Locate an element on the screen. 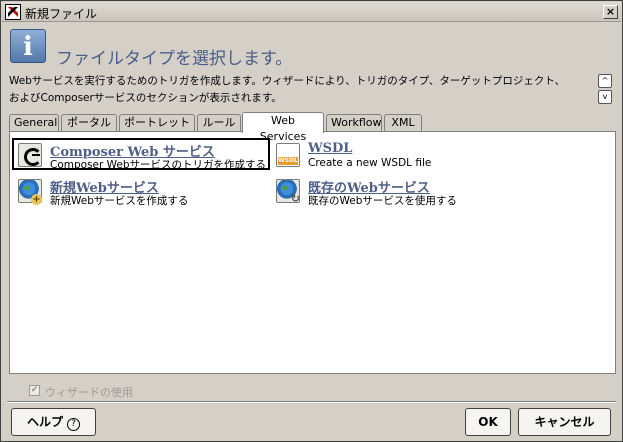  tab-rule: ルール is located at coordinates (219, 123).